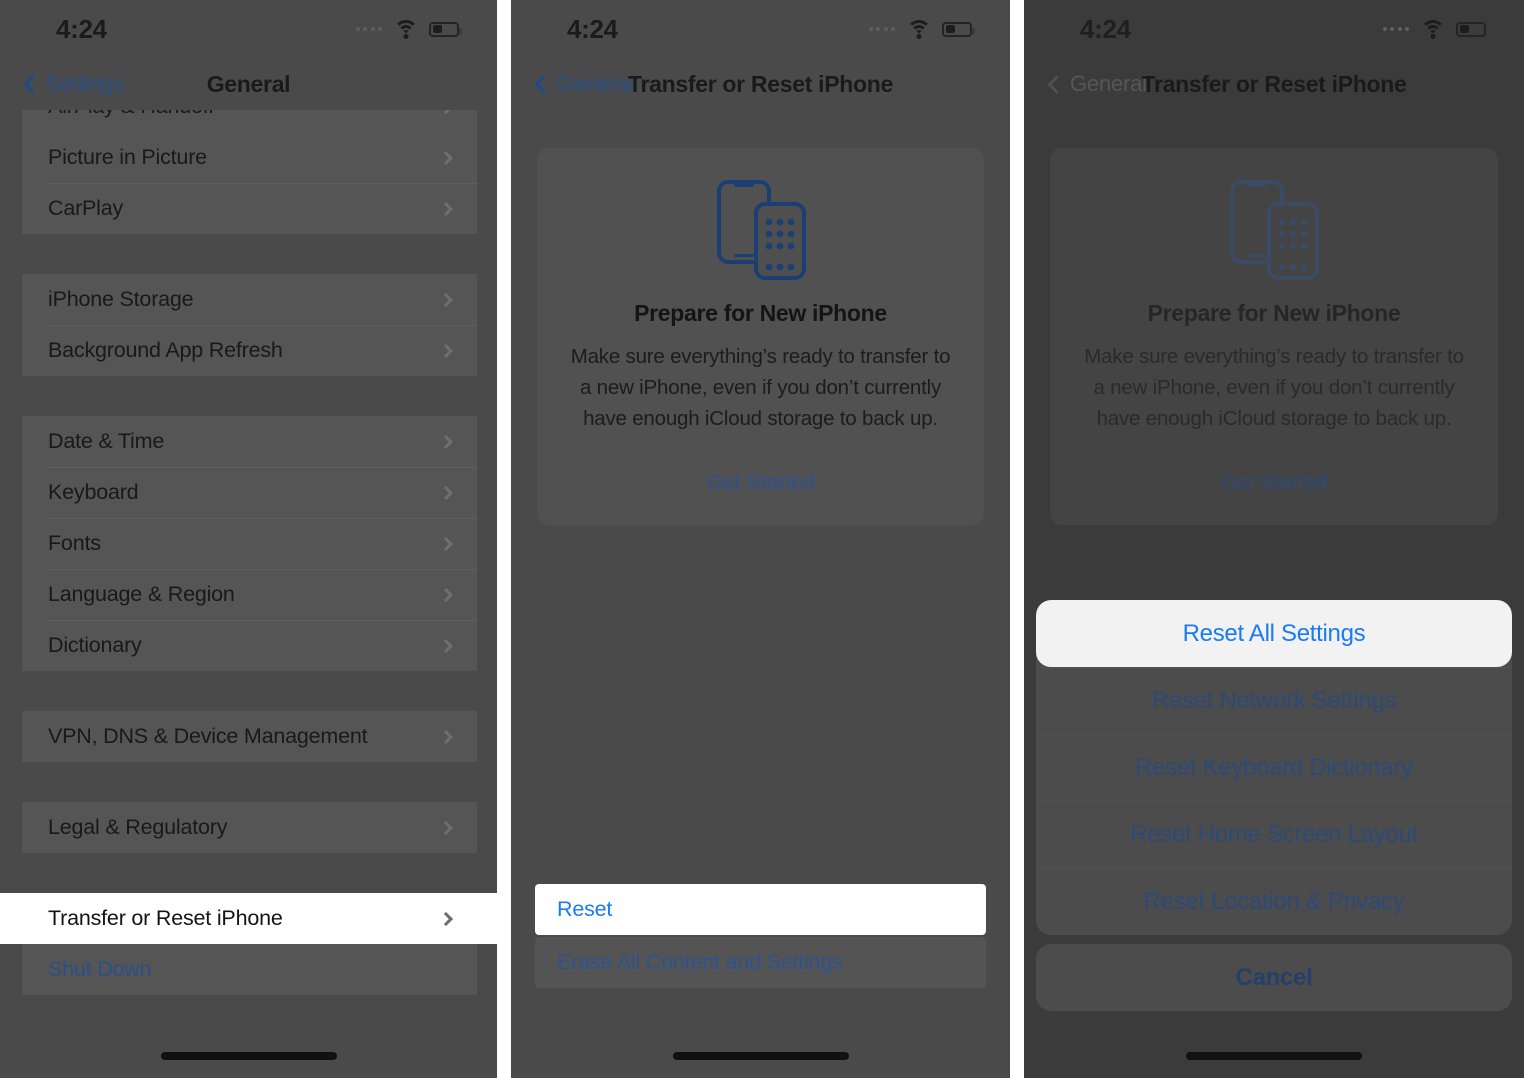 The width and height of the screenshot is (1524, 1078). I want to click on sheet-group-erase: Erase All Content and Settings, so click(760, 962).